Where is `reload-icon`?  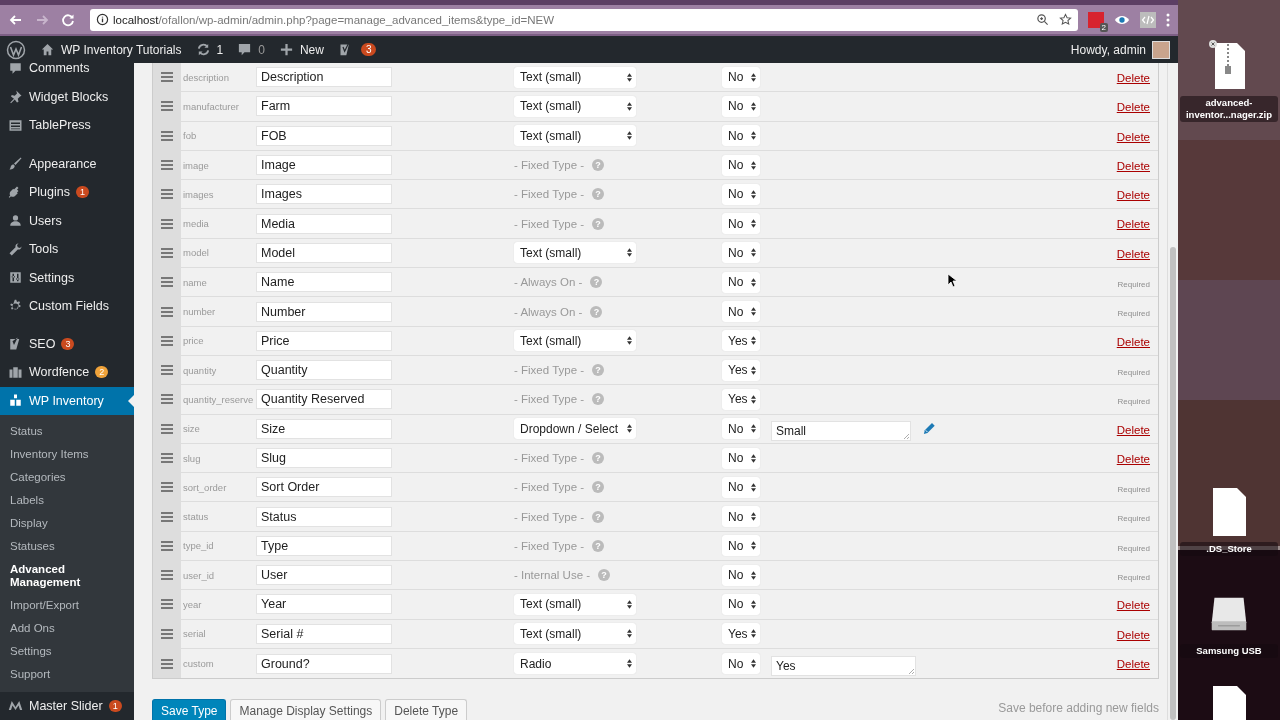 reload-icon is located at coordinates (68, 19).